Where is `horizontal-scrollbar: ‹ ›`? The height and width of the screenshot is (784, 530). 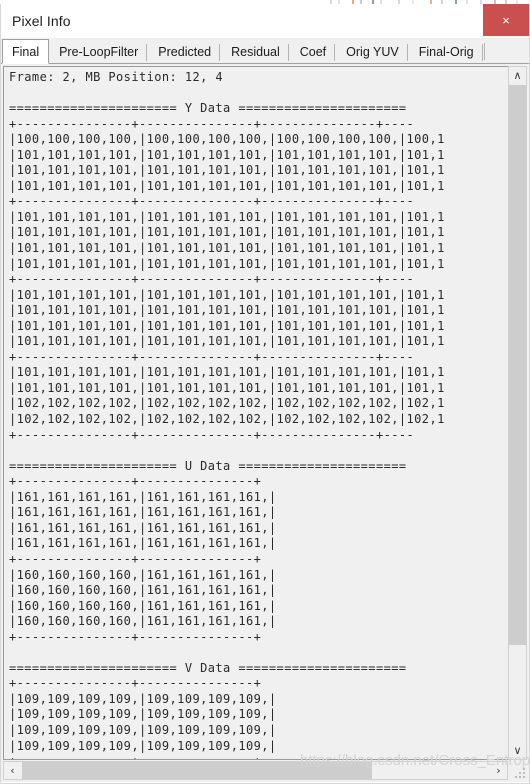
horizontal-scrollbar: ‹ › is located at coordinates (255, 770).